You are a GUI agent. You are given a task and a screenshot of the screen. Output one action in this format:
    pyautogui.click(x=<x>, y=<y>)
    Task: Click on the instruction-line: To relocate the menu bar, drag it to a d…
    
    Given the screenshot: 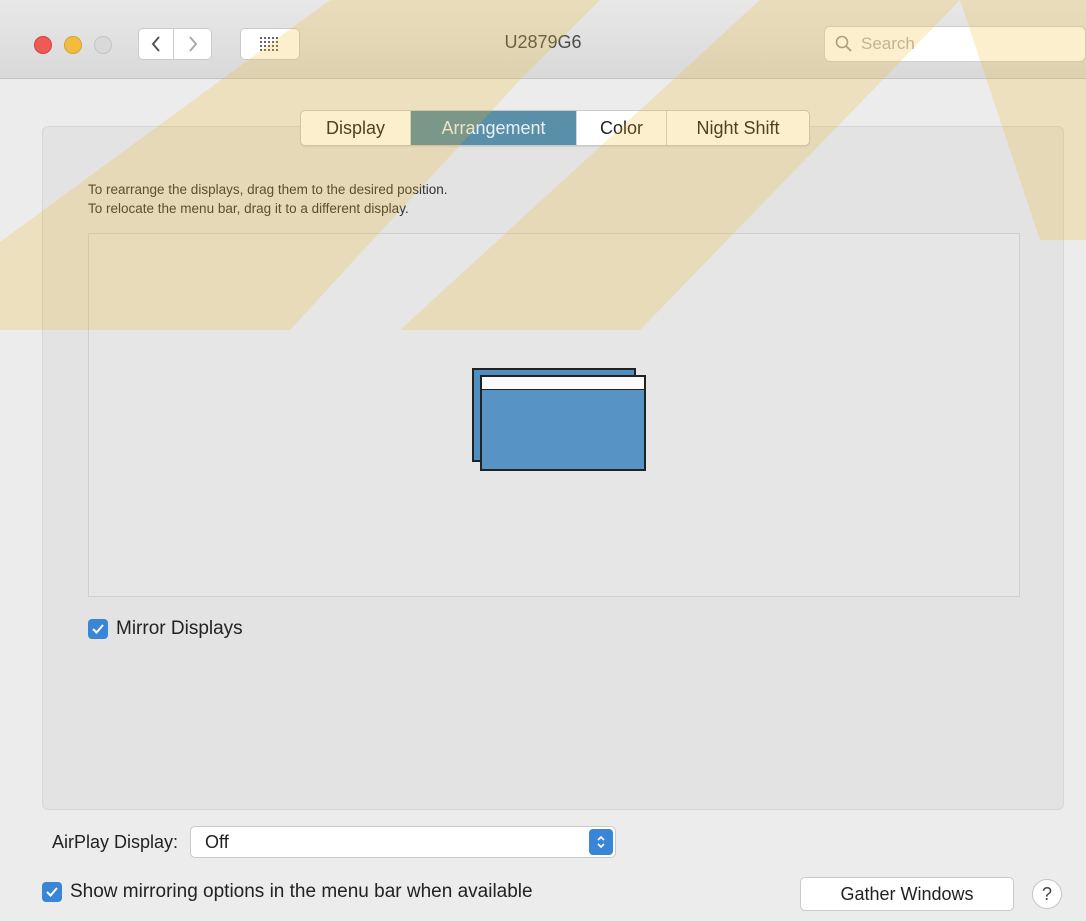 What is the action you would take?
    pyautogui.click(x=248, y=208)
    